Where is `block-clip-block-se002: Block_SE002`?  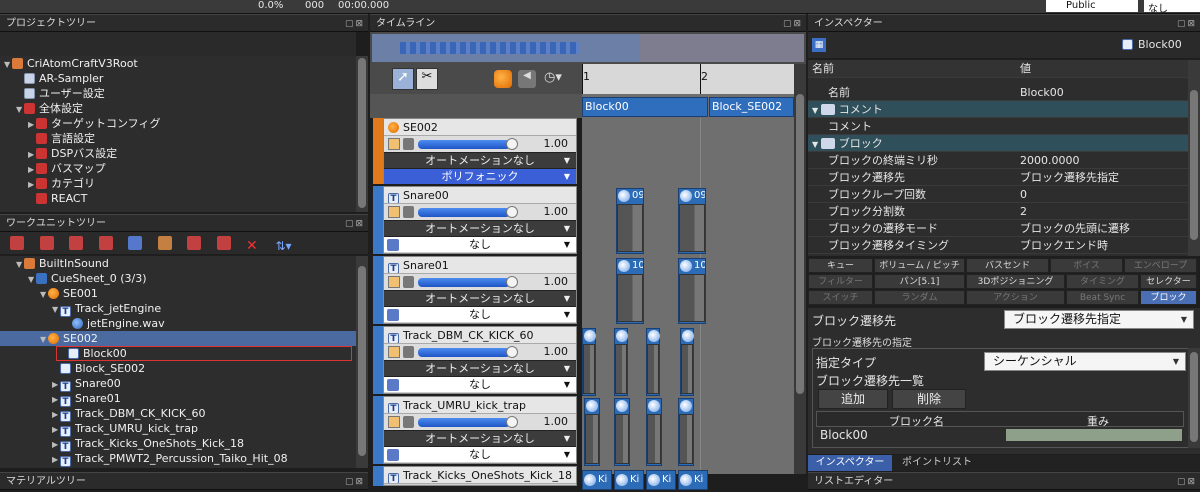 block-clip-block-se002: Block_SE002 is located at coordinates (751, 107).